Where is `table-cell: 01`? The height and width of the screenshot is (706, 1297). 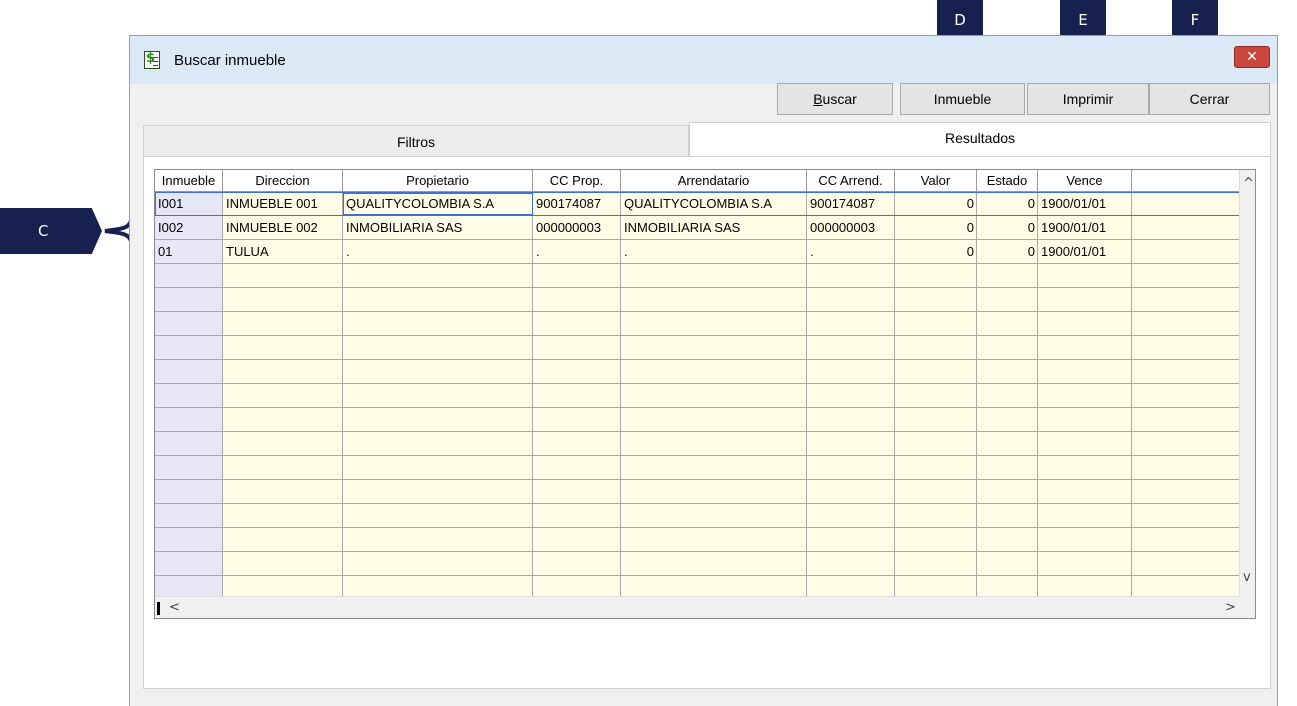
table-cell: 01 is located at coordinates (189, 252).